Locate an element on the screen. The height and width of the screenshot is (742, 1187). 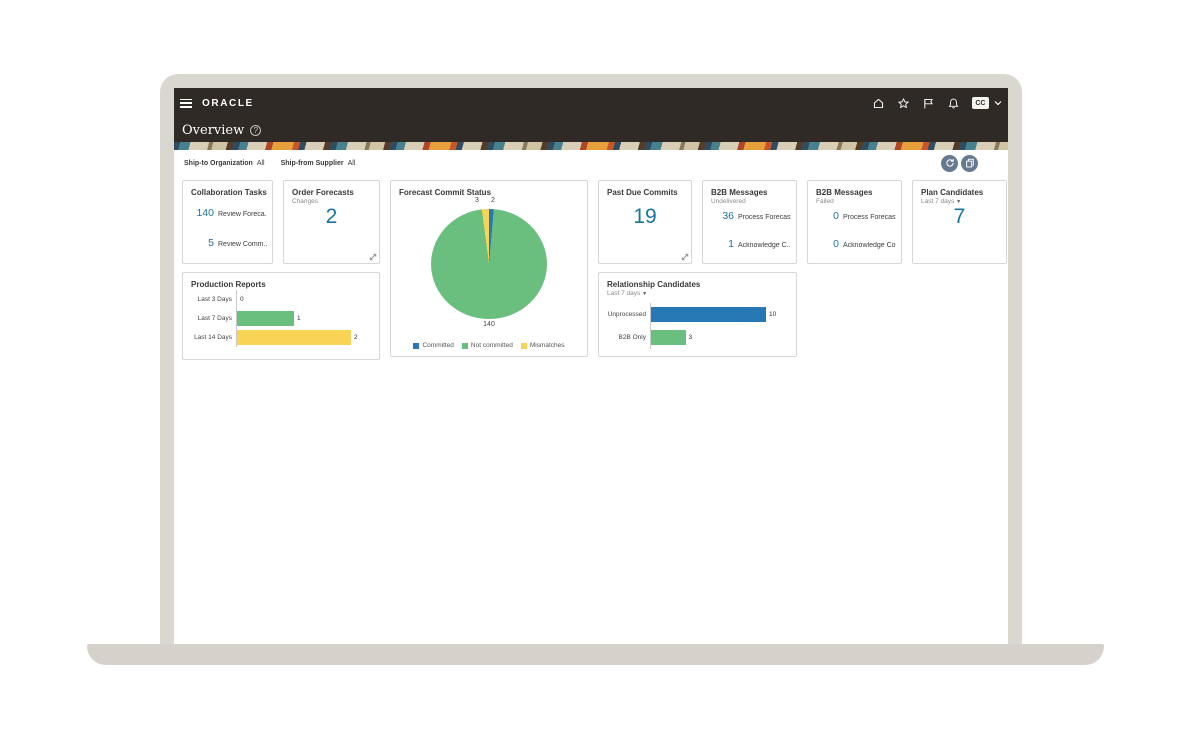
help-icon: ? is located at coordinates (256, 130).